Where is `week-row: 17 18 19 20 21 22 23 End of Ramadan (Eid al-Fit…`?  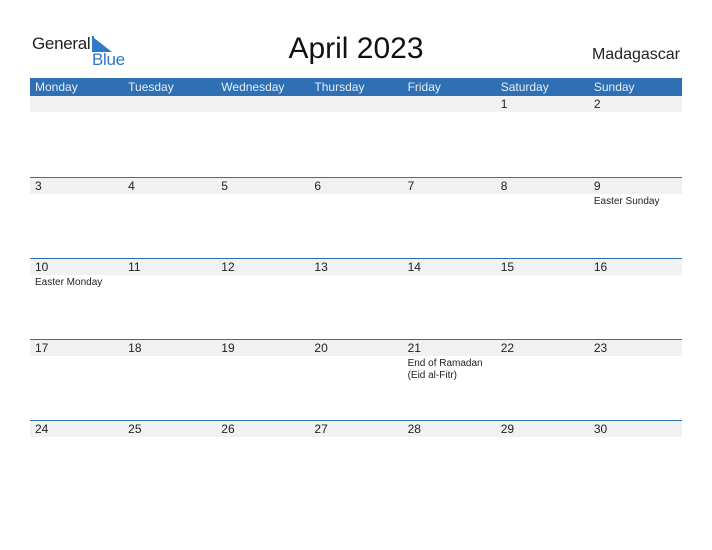 week-row: 17 18 19 20 21 22 23 End of Ramadan (Eid al-Fit… is located at coordinates (356, 379).